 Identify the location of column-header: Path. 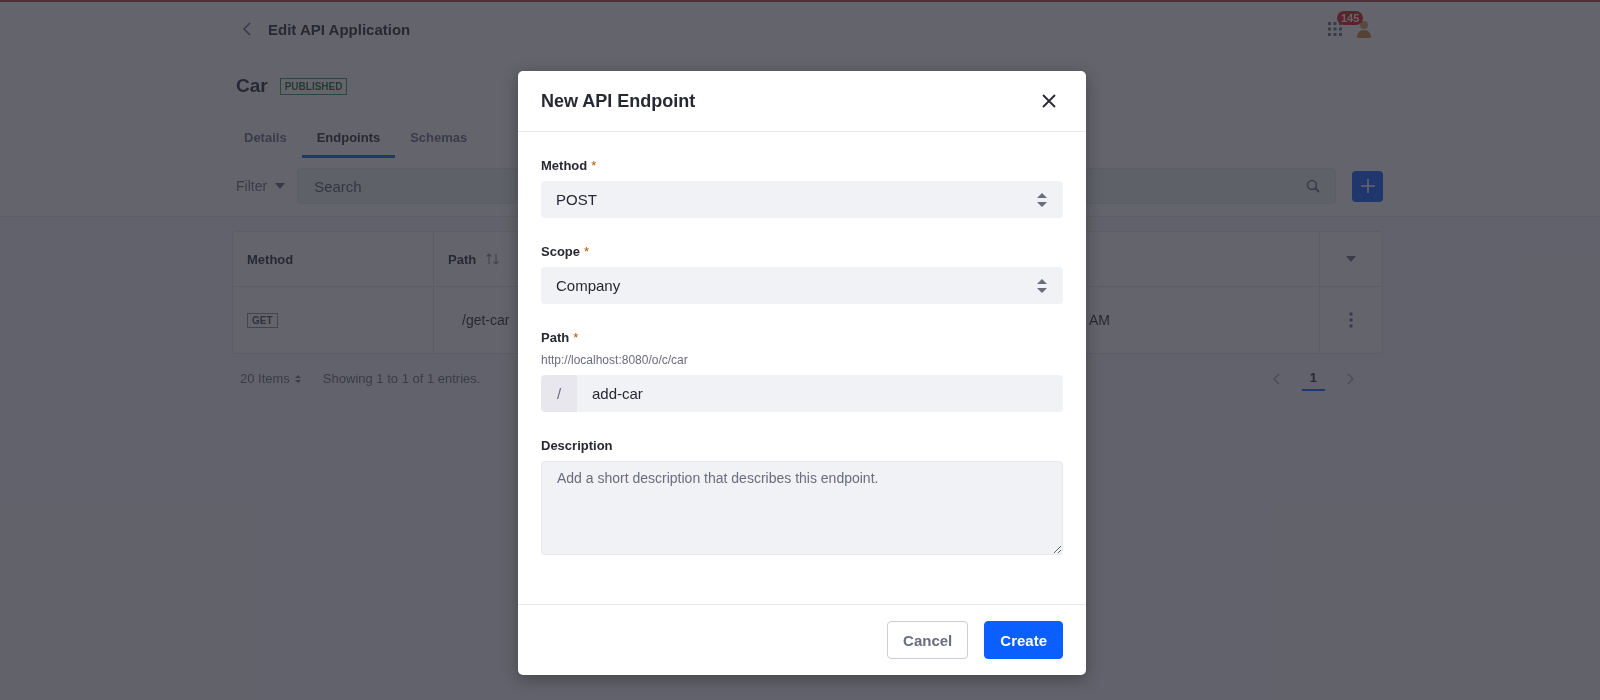
(462, 259).